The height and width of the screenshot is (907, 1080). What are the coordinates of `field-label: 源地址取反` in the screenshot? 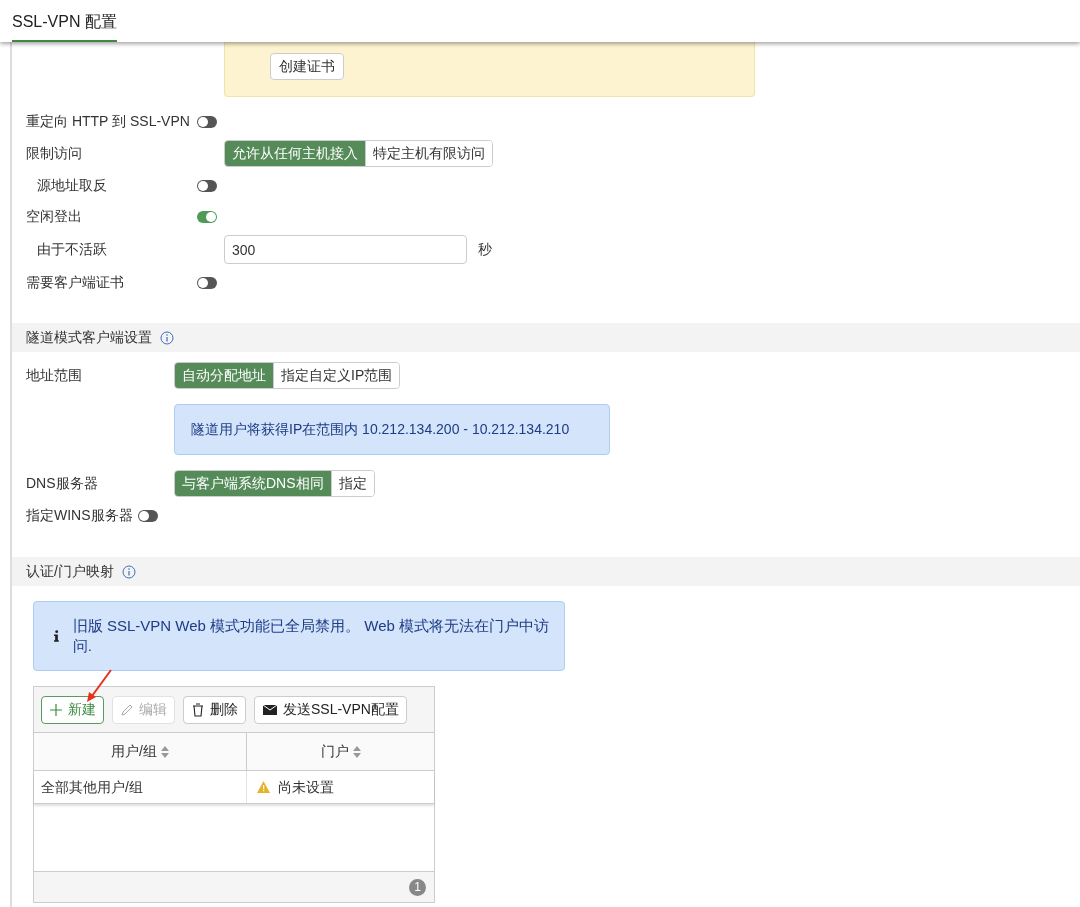 It's located at (72, 185).